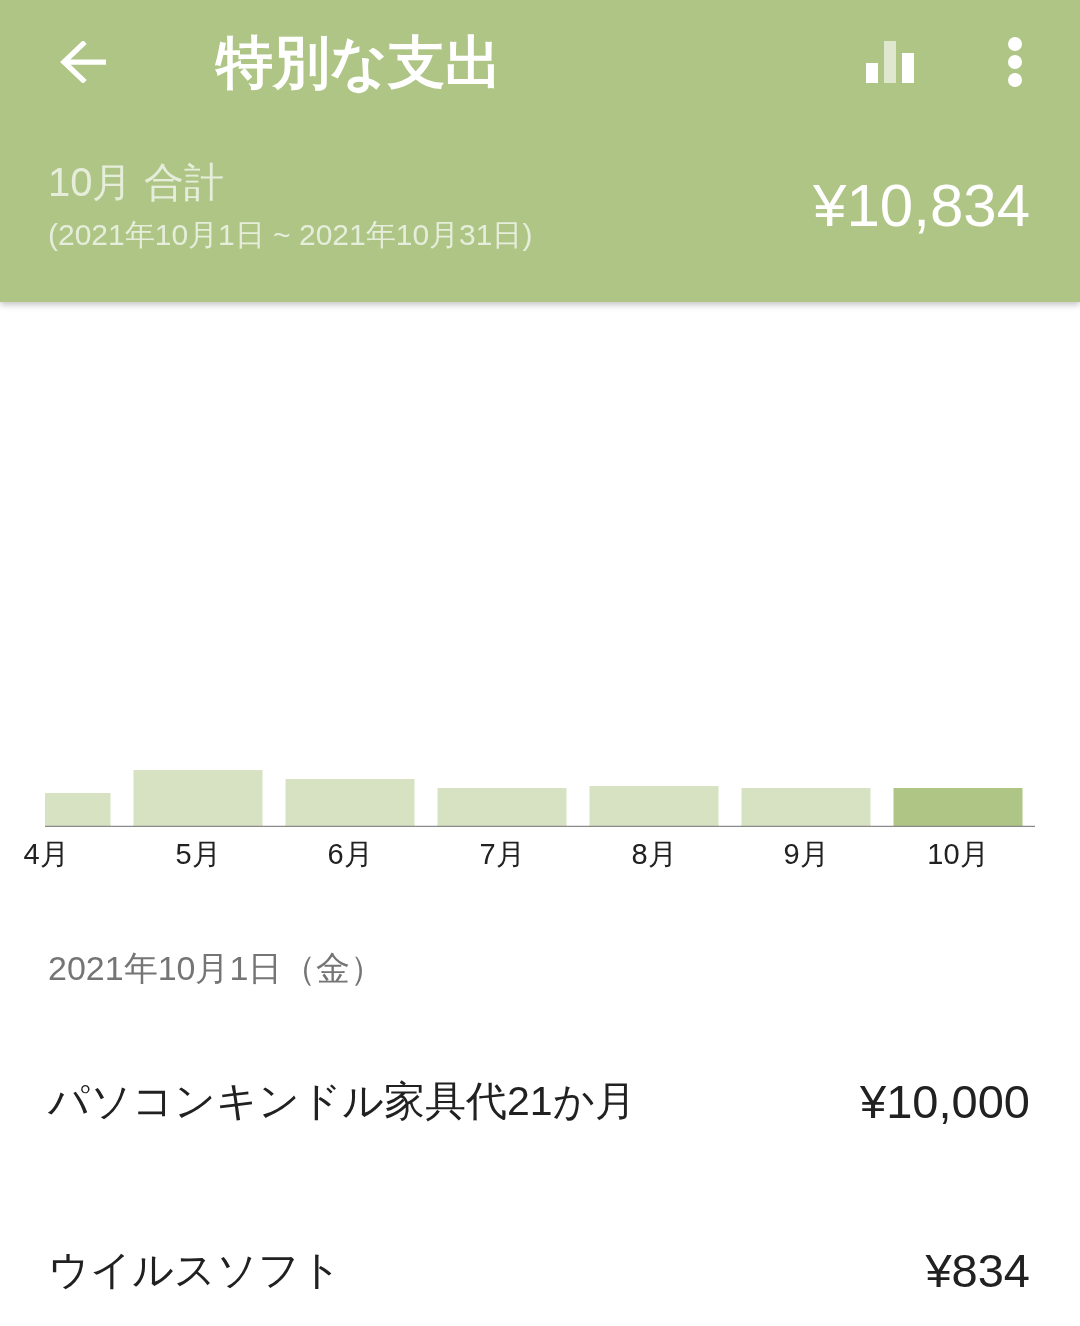  Describe the element at coordinates (890, 62) in the screenshot. I see `bar-chart-icon` at that location.